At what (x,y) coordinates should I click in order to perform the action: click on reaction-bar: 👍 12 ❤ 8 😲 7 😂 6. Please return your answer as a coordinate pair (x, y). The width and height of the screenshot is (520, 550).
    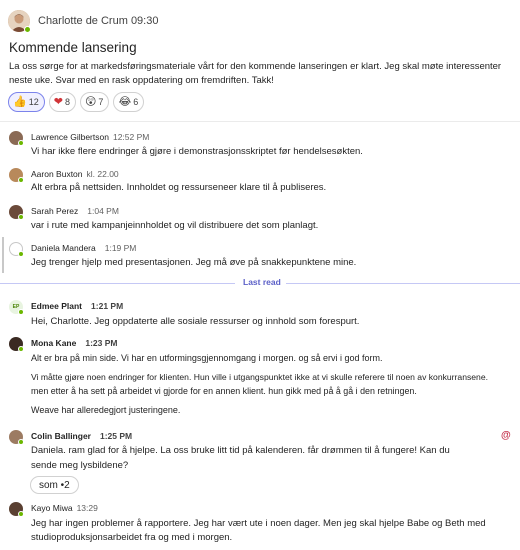
    Looking at the image, I should click on (76, 102).